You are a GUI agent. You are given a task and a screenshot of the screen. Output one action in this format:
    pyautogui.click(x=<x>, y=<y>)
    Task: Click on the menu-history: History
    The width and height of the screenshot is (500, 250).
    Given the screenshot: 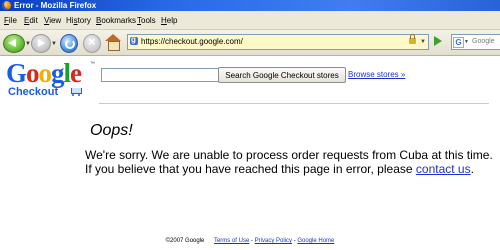 What is the action you would take?
    pyautogui.click(x=78, y=20)
    